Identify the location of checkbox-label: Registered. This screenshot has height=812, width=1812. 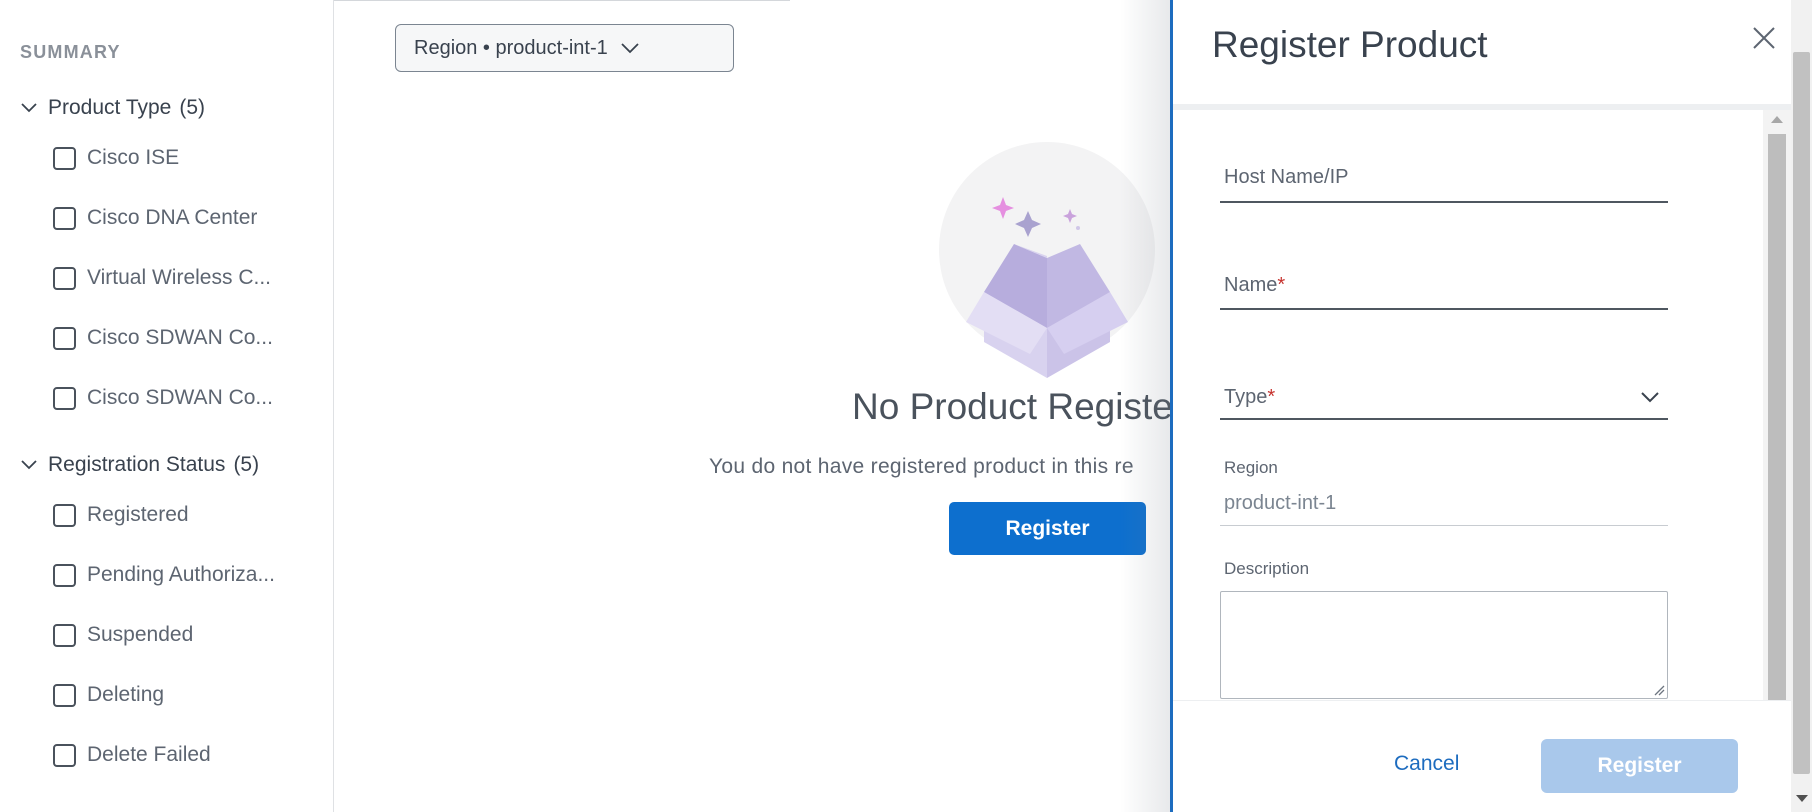
(138, 514).